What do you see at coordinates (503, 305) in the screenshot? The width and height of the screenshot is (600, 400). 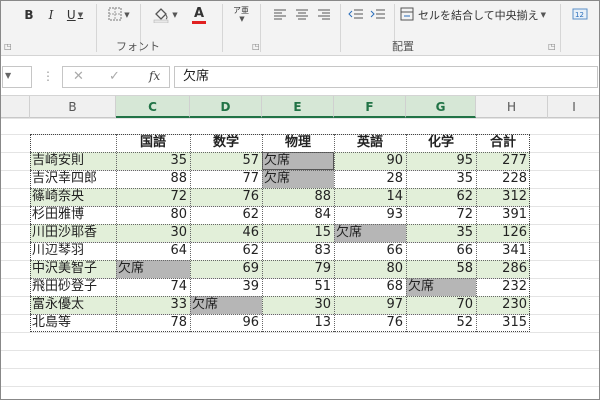 I see `score-cell: 230` at bounding box center [503, 305].